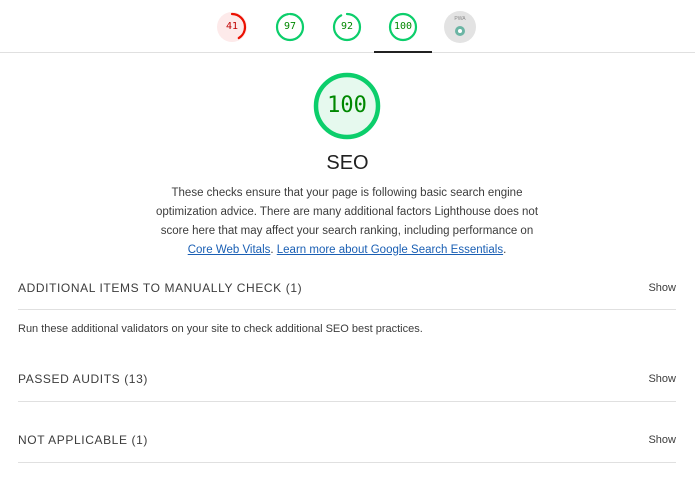  Describe the element at coordinates (347, 379) in the screenshot. I see `passed-audits-section-header: PASSED AUDITS (13) Show` at that location.